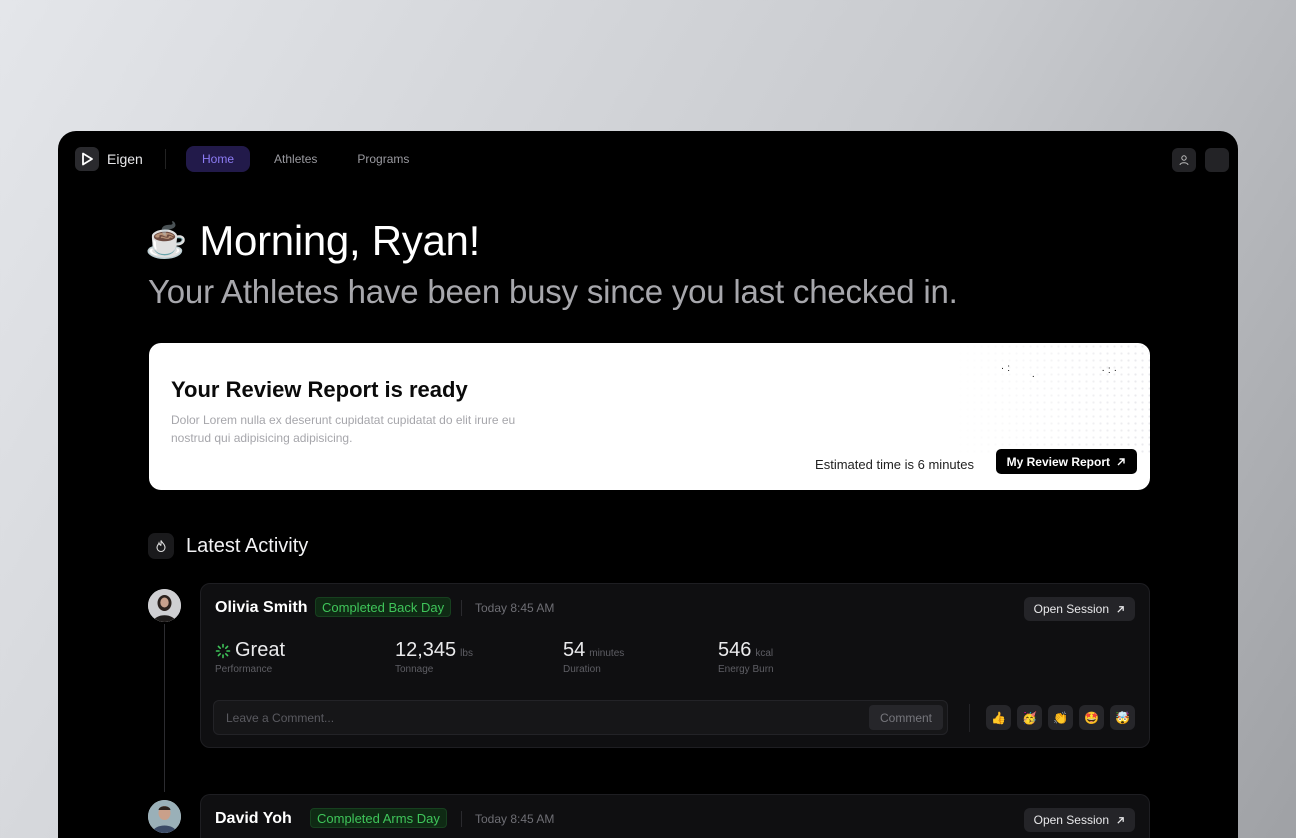  I want to click on timeline-line, so click(164, 708).